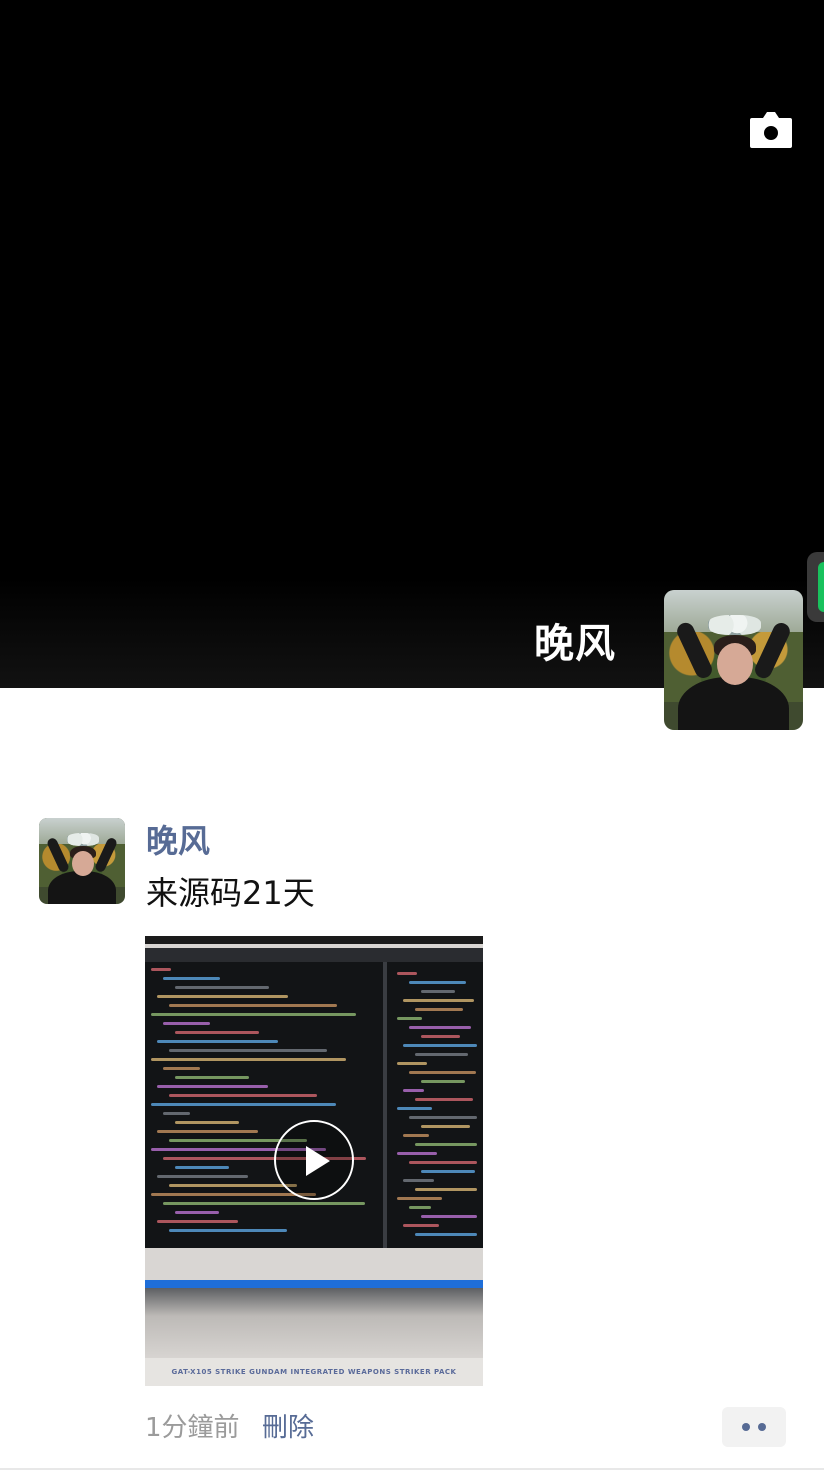 This screenshot has width=824, height=1477. Describe the element at coordinates (318, 1161) in the screenshot. I see `play-icon` at that location.